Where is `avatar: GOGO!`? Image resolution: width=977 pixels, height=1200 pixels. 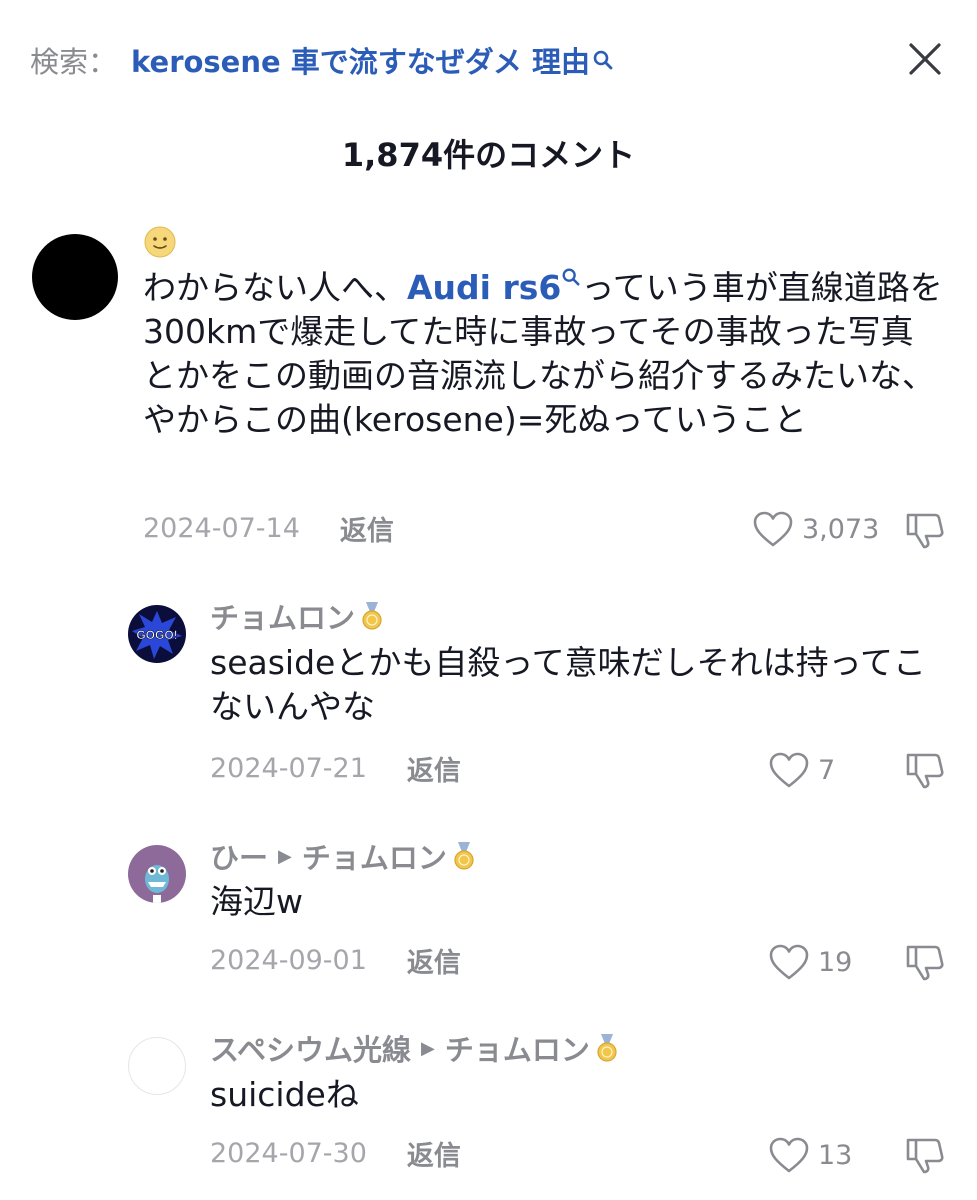
avatar: GOGO! is located at coordinates (157, 634).